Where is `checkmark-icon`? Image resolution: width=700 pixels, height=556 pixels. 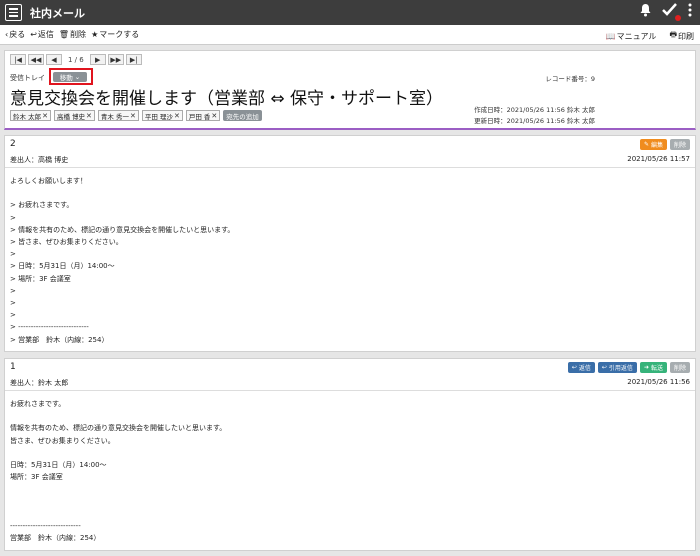 checkmark-icon is located at coordinates (671, 12).